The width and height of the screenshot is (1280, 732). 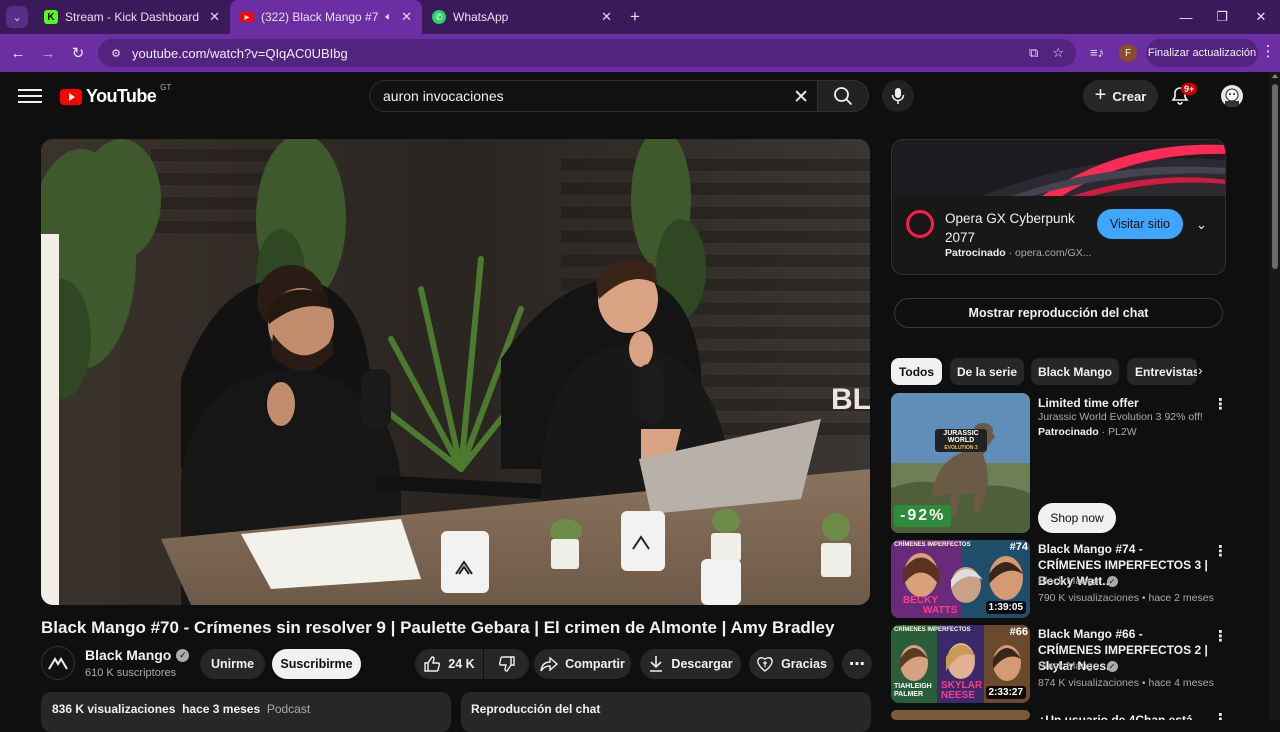 I want to click on chevron-down-icon: ⌄, so click(x=1201, y=225).